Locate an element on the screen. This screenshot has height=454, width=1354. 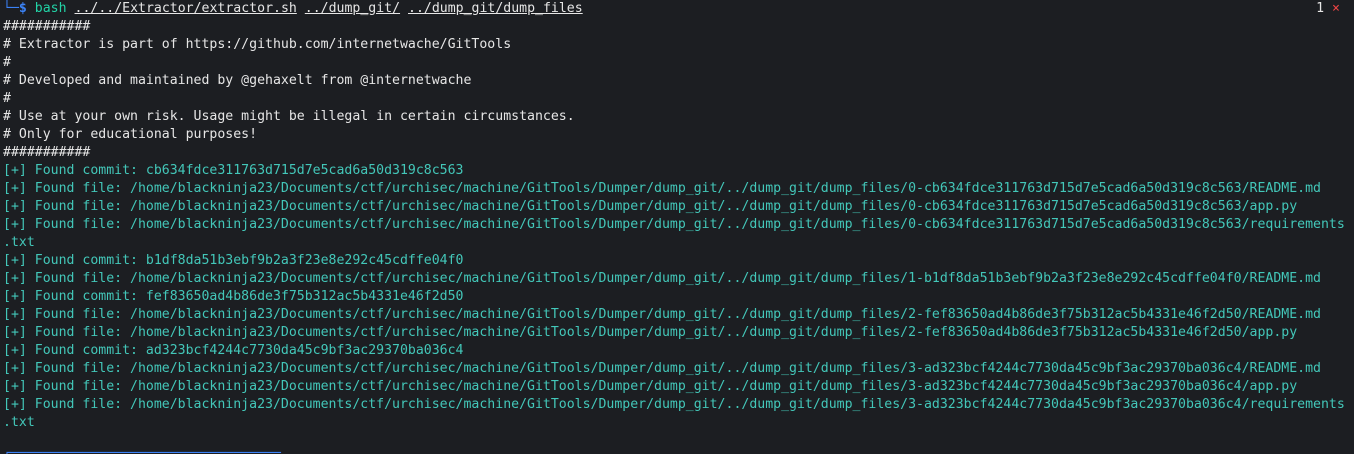
banner-line: # Only for educational purposes! is located at coordinates (130, 134).